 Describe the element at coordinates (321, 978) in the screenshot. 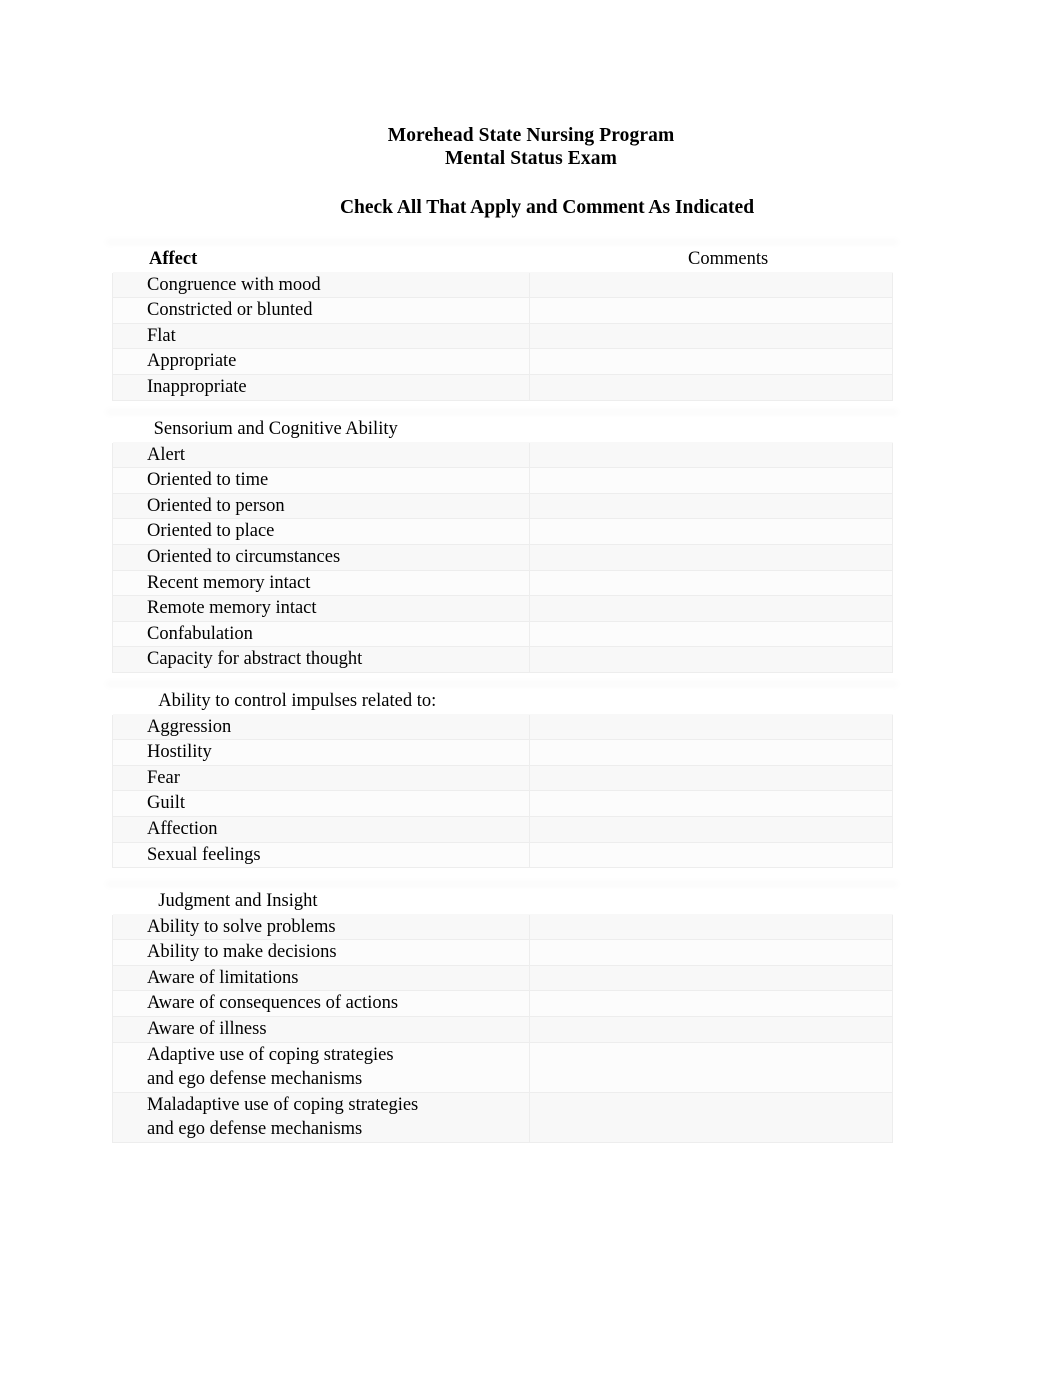

I see `checklist-item-cell: Aware of limitations` at that location.